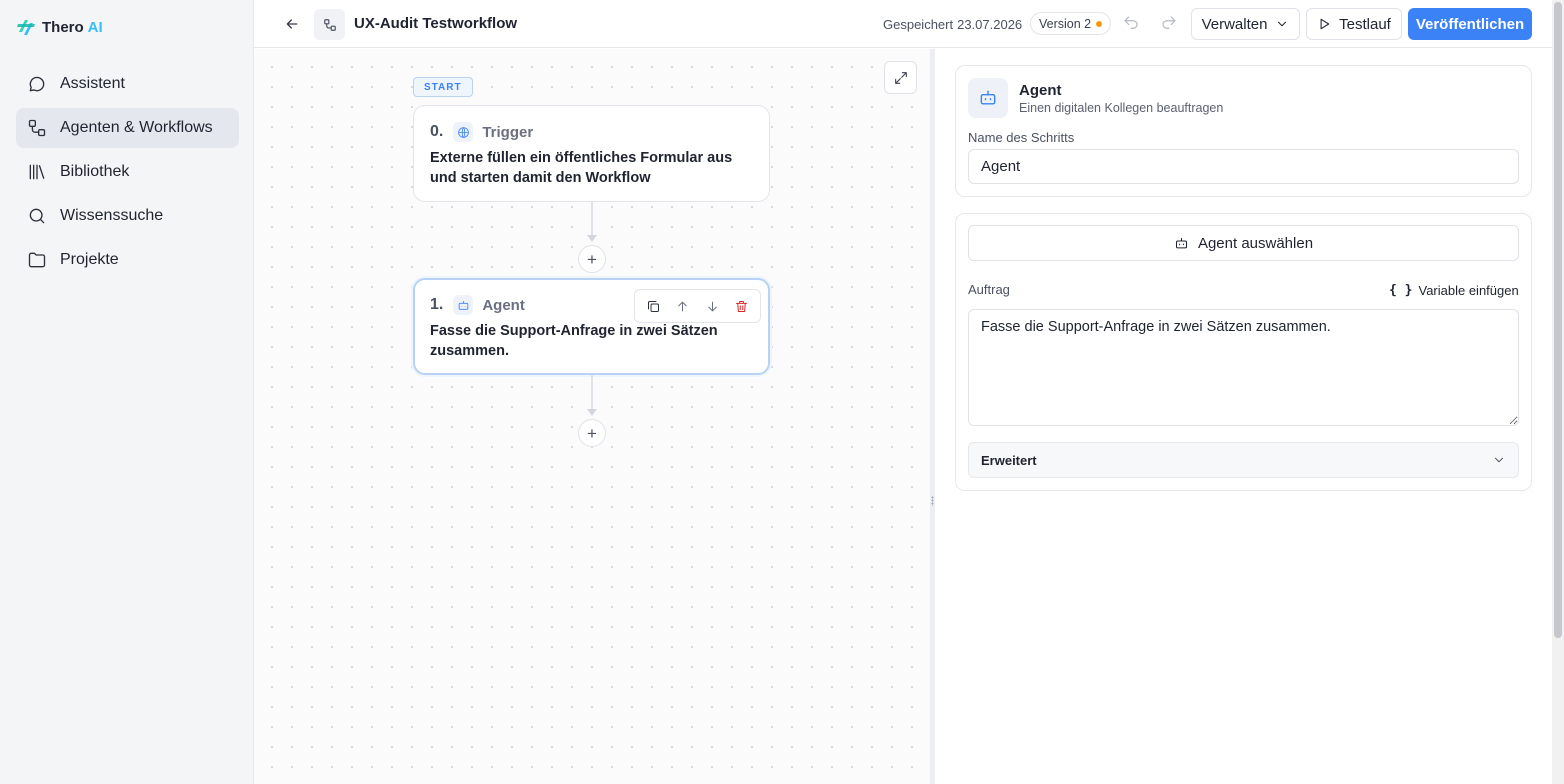  I want to click on arrow-up-icon, so click(683, 306).